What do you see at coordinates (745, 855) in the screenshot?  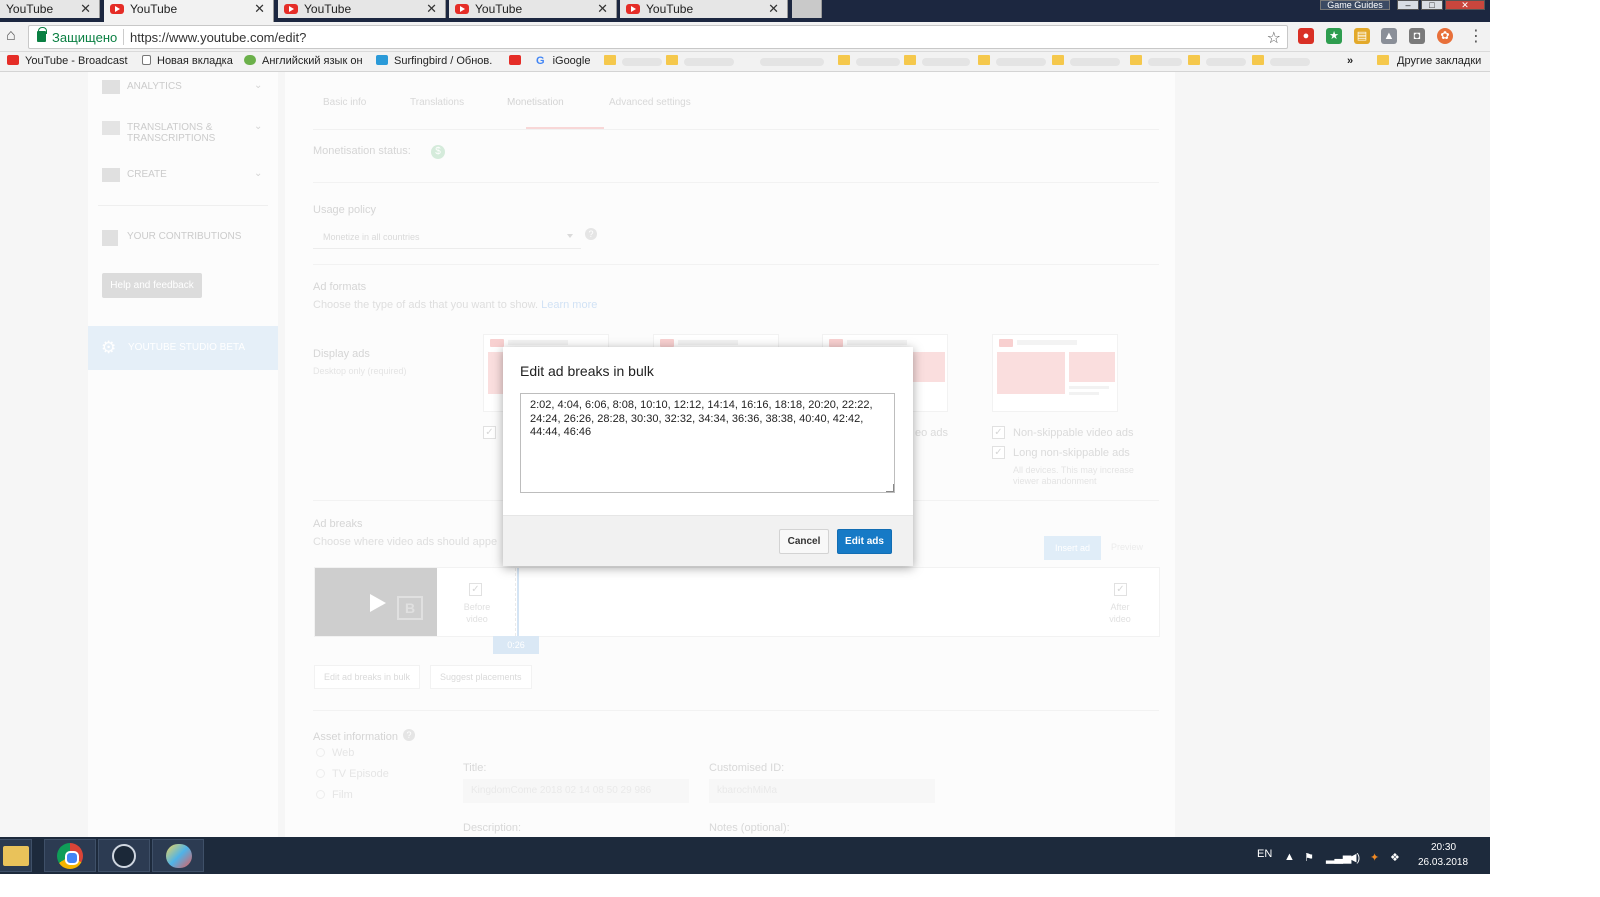 I see `windows-taskbar: EN 20:30 26.03.2018` at bounding box center [745, 855].